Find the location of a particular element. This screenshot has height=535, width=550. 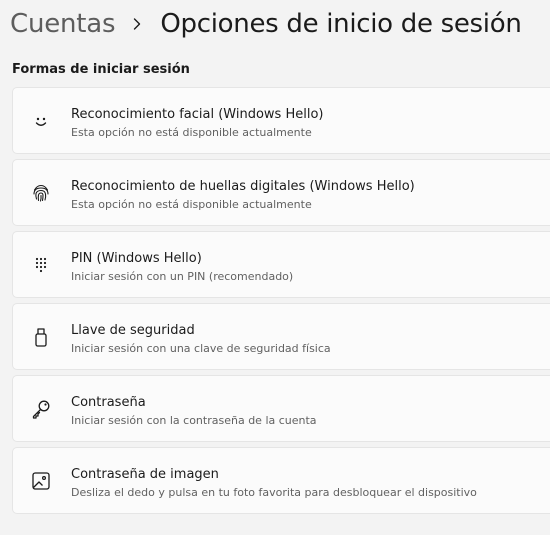

face-icon is located at coordinates (41, 121).